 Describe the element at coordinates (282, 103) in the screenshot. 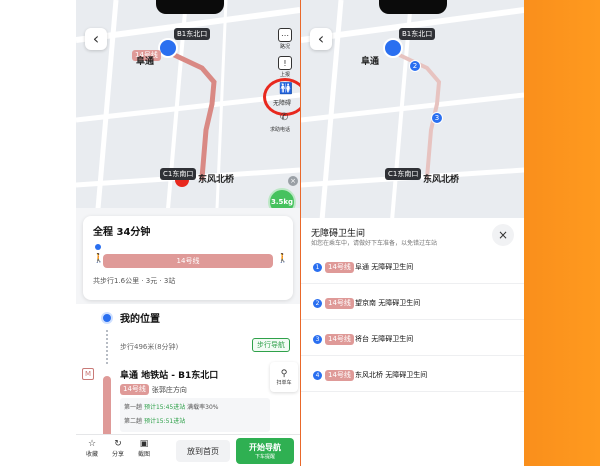

I see `accessible-toilet-label: 无障碍` at that location.